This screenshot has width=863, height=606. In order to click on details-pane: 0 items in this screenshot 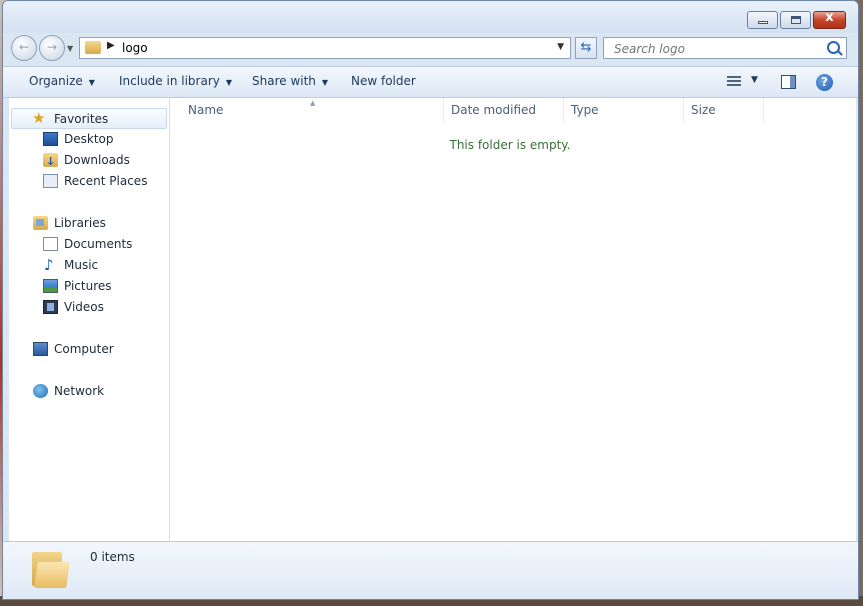, I will do `click(430, 570)`.